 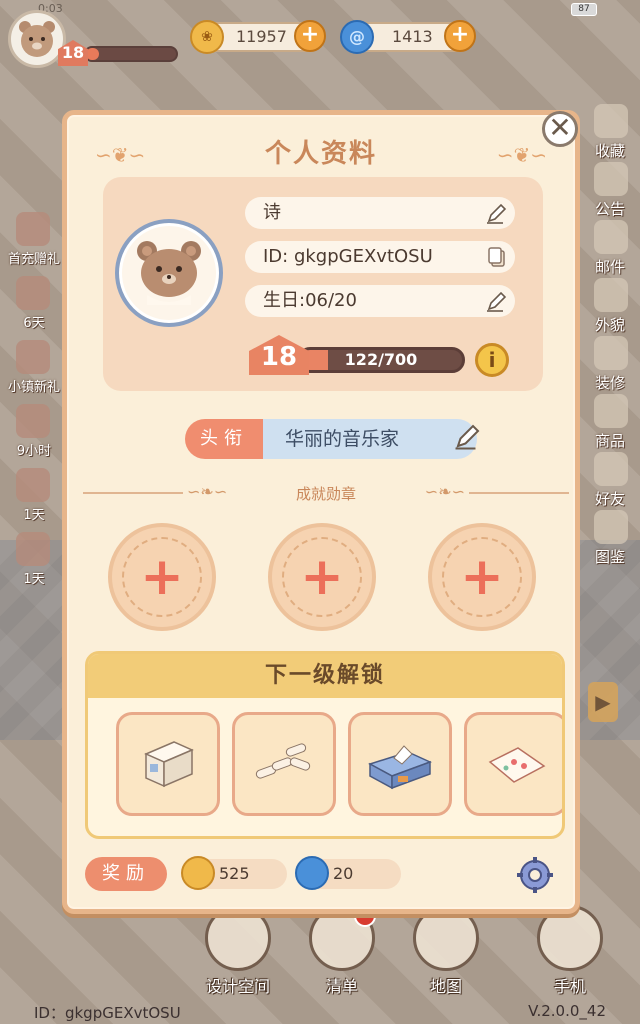 I want to click on medal-slot-1: +, so click(x=162, y=577).